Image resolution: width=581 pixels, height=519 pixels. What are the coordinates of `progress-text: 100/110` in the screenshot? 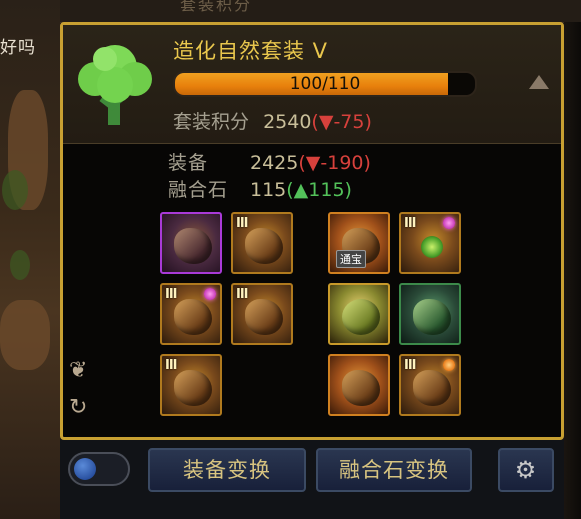 It's located at (325, 84).